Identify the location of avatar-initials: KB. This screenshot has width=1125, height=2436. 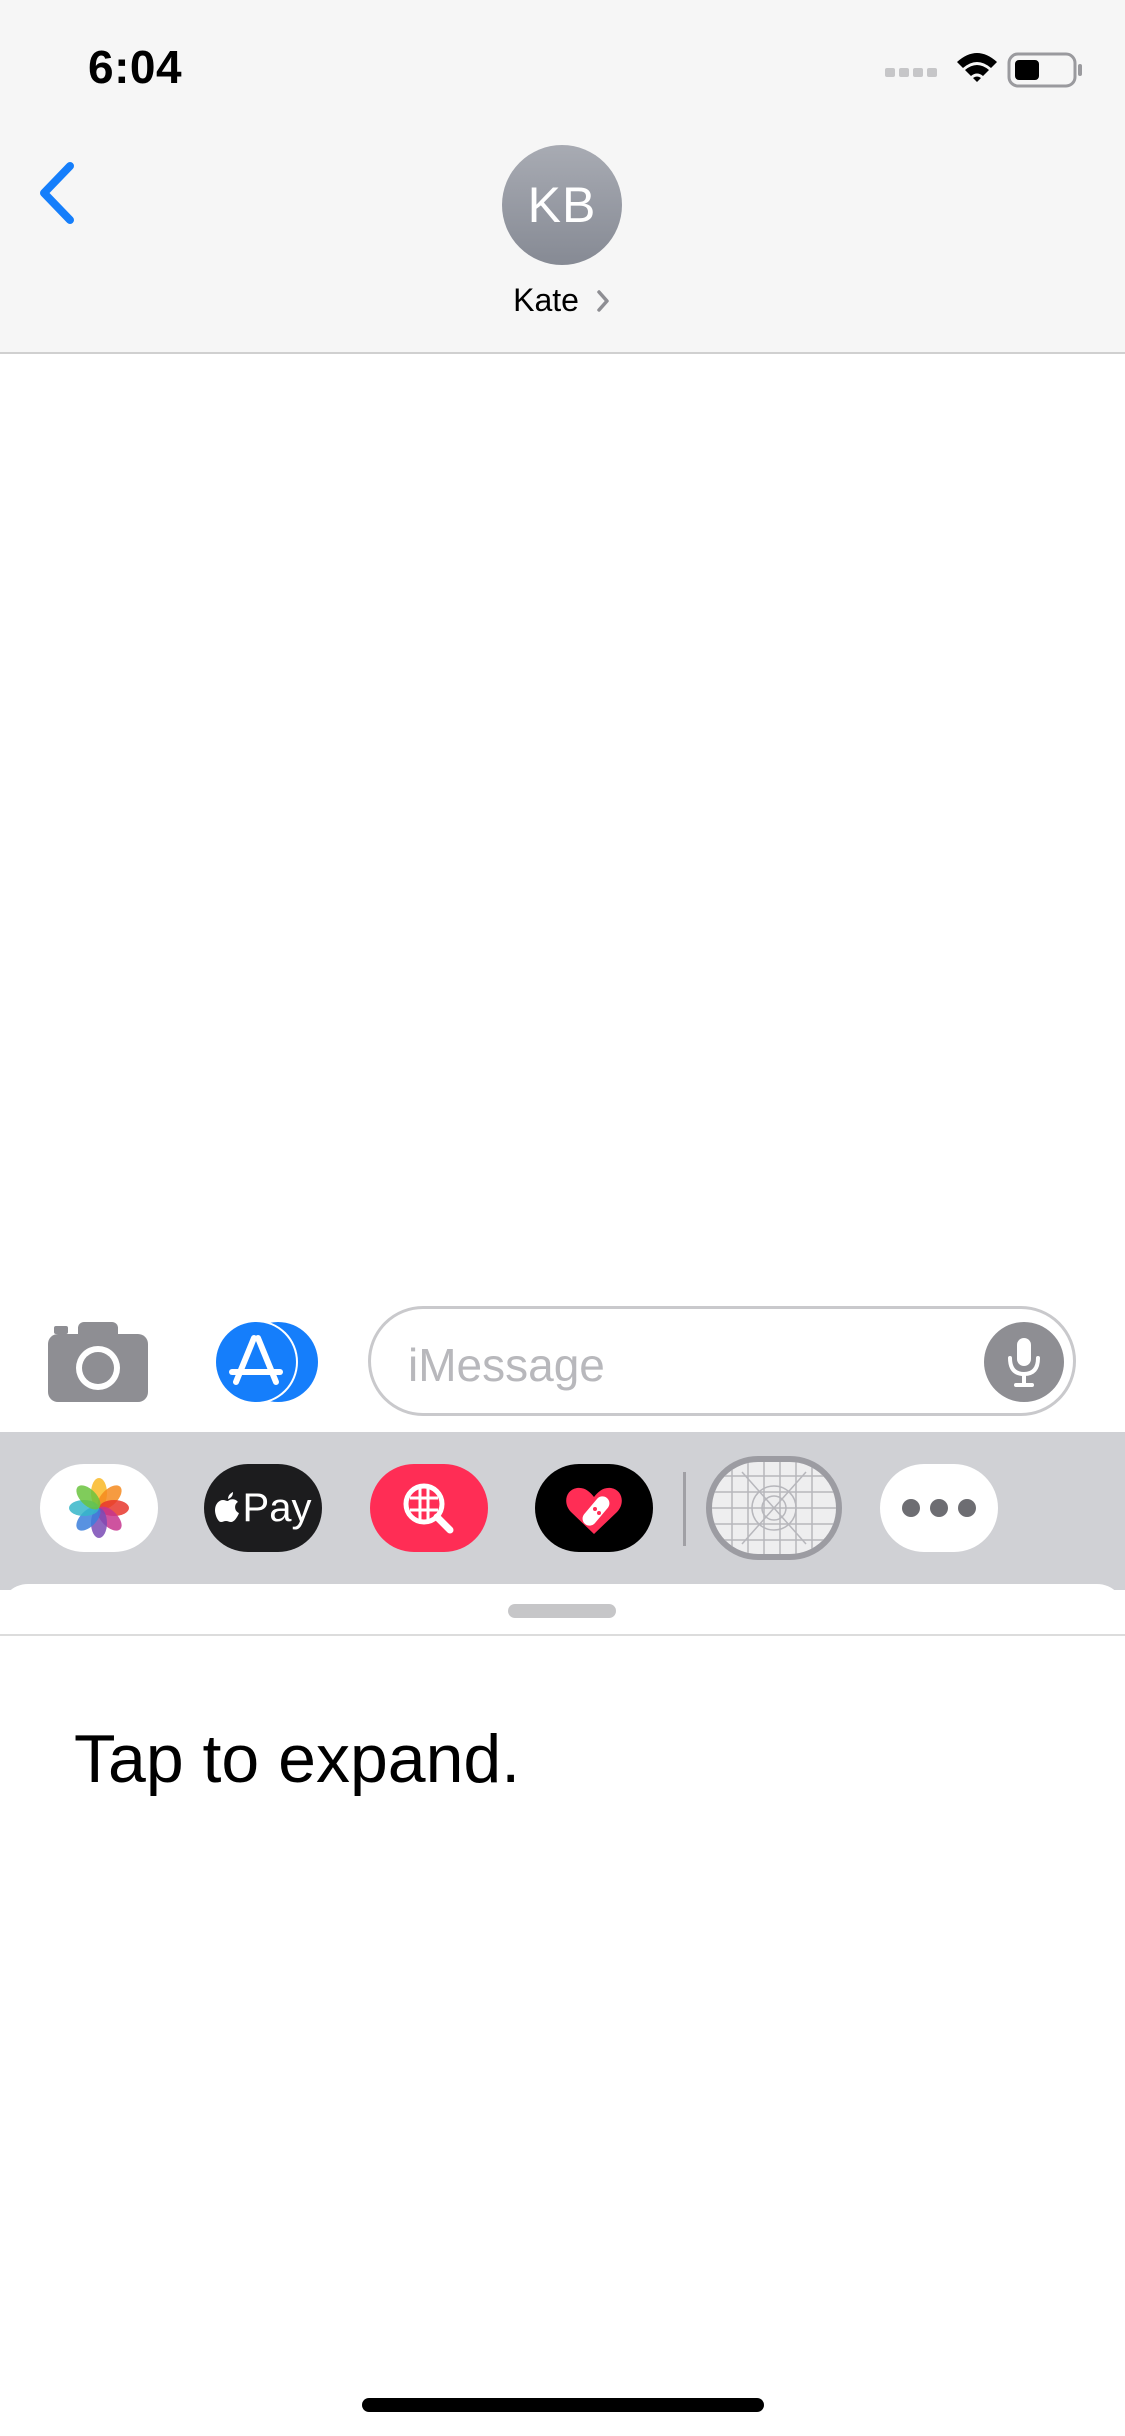
(562, 205).